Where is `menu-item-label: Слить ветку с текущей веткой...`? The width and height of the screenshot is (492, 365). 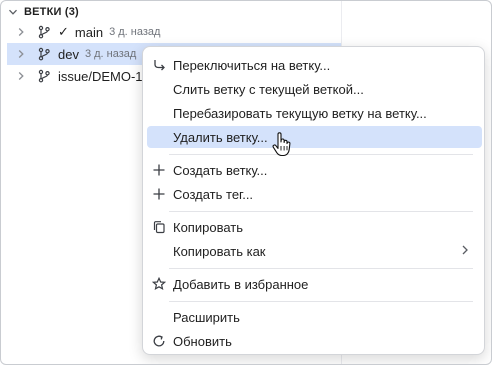
menu-item-label: Слить ветку с текущей веткой... is located at coordinates (268, 89).